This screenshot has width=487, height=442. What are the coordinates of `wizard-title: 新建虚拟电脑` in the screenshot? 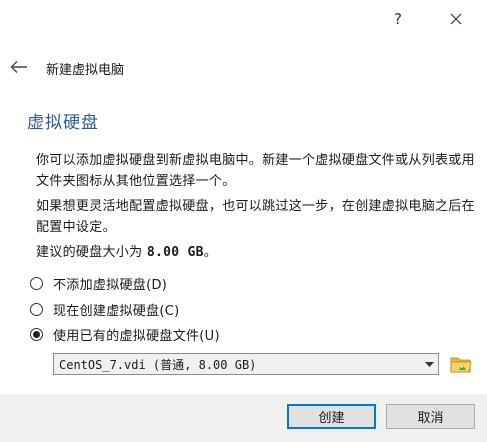 It's located at (85, 70).